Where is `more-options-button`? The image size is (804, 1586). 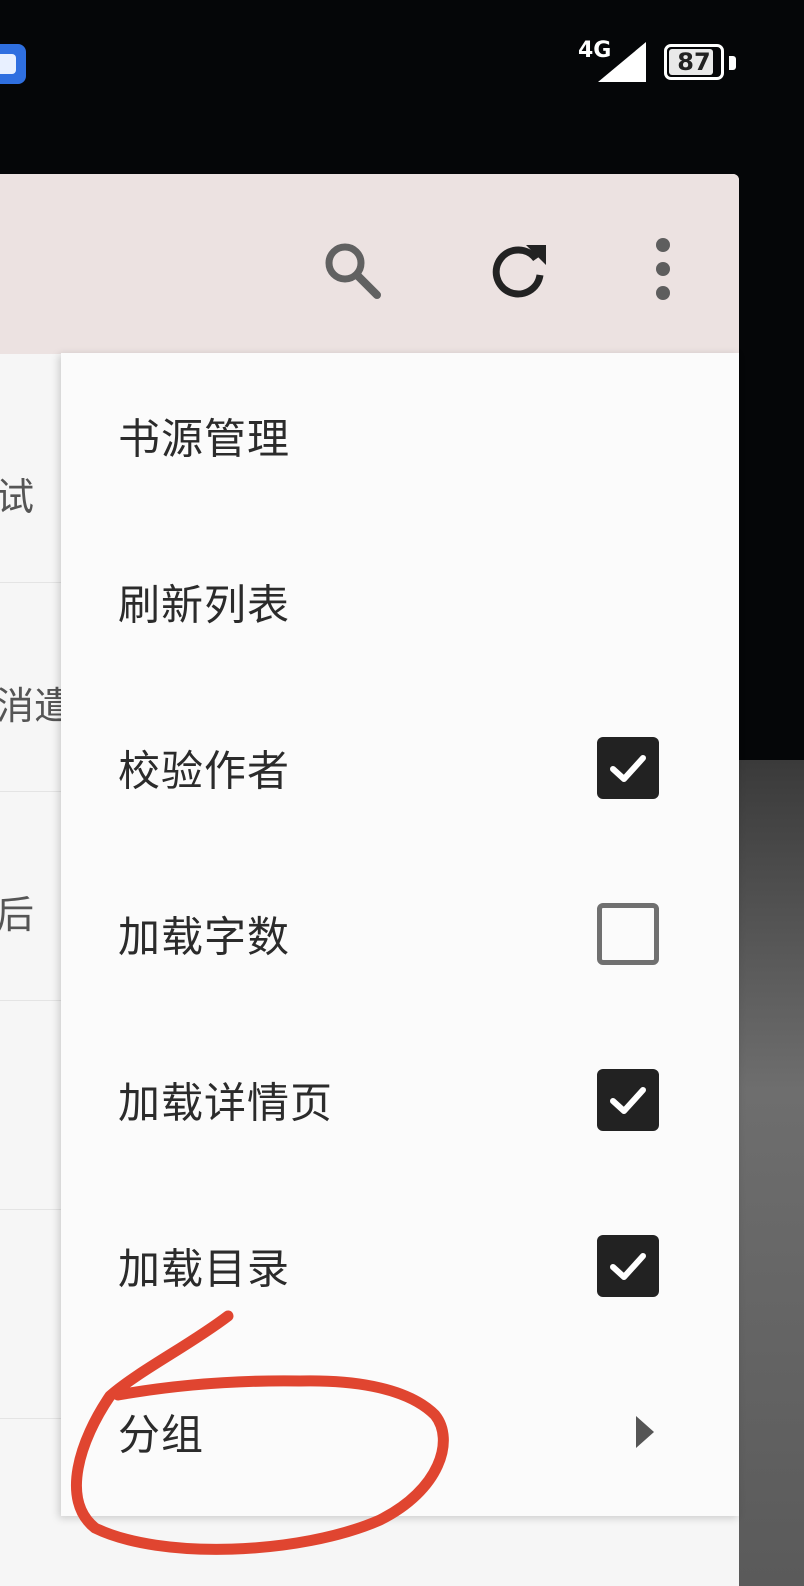
more-options-button is located at coordinates (663, 269).